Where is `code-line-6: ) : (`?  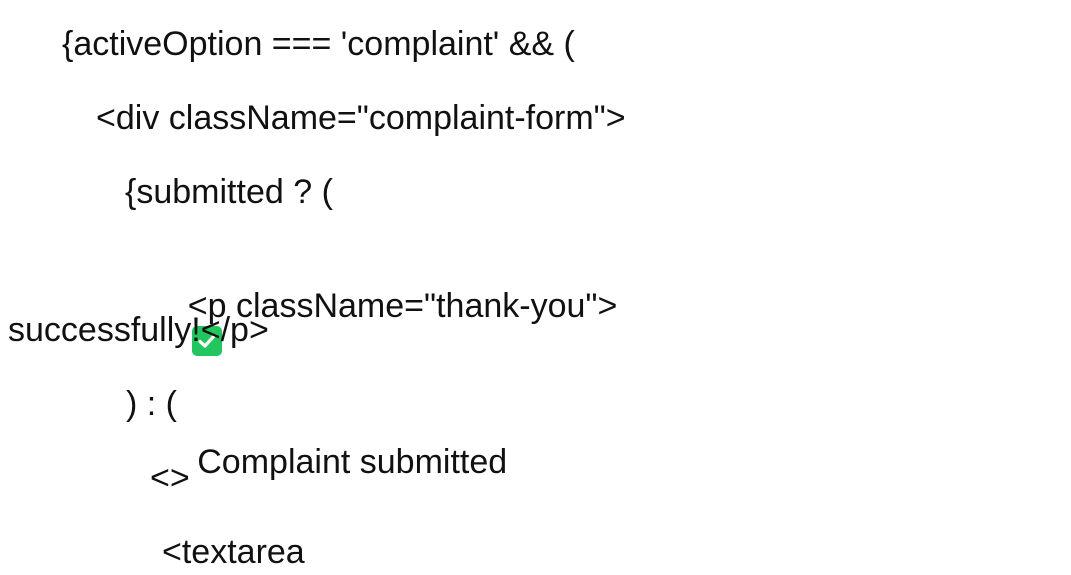
code-line-6: ) : ( is located at coordinates (151, 404).